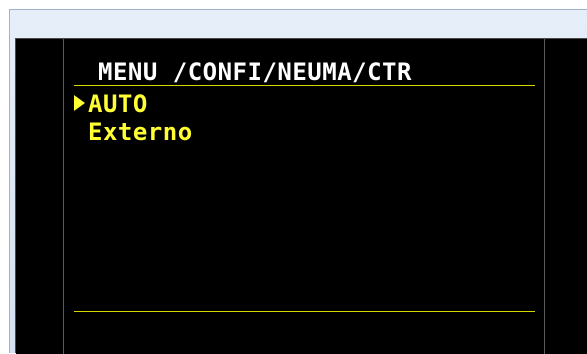 This screenshot has width=587, height=354. What do you see at coordinates (565, 196) in the screenshot?
I see `right-softkey-area` at bounding box center [565, 196].